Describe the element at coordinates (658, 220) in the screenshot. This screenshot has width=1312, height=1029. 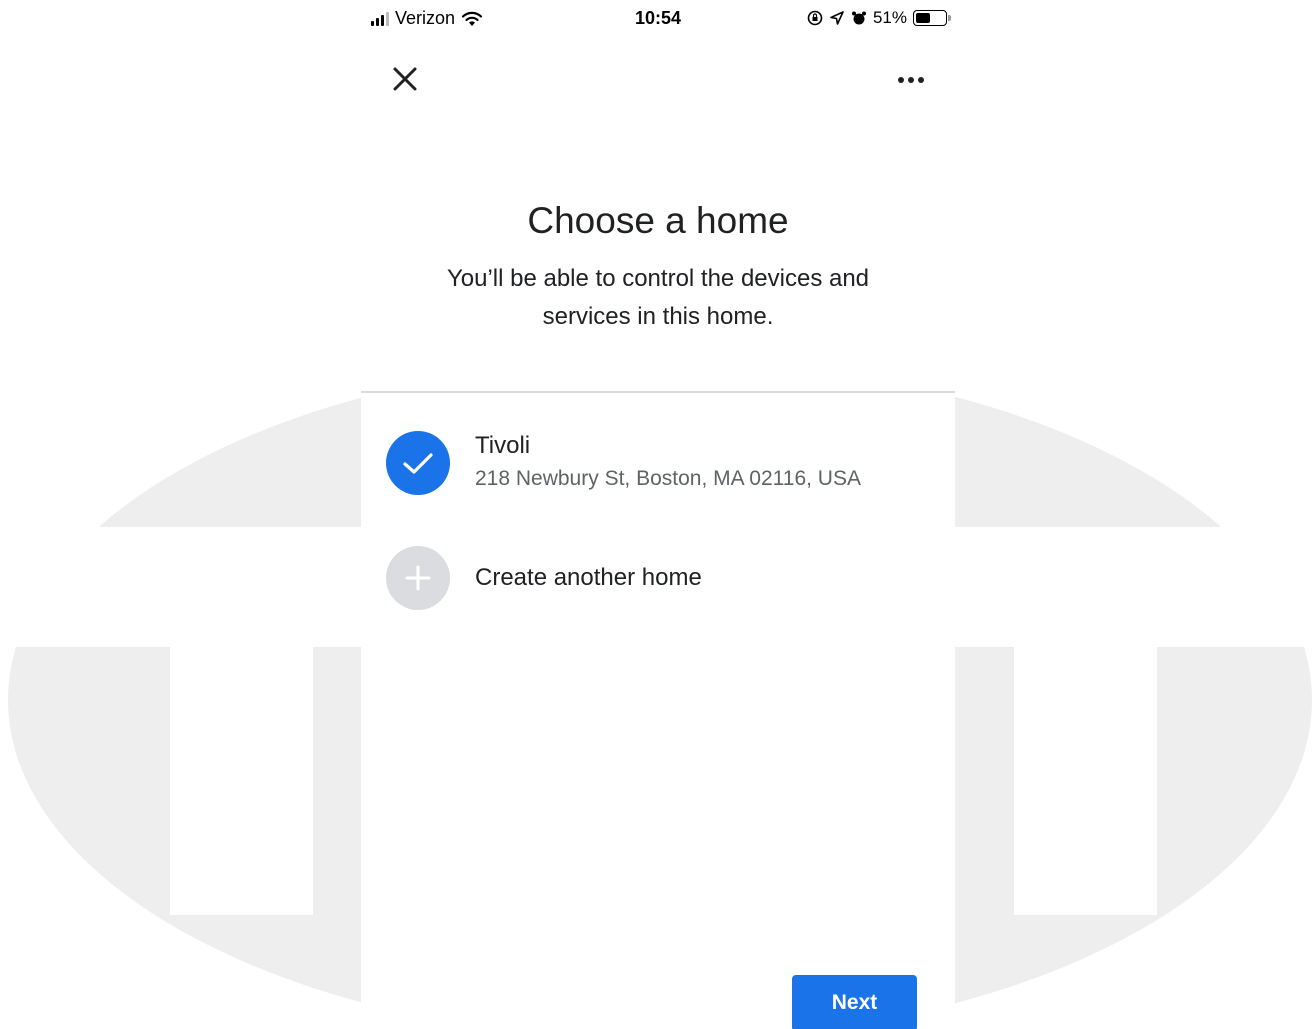
I see `page-title: Choose a home` at that location.